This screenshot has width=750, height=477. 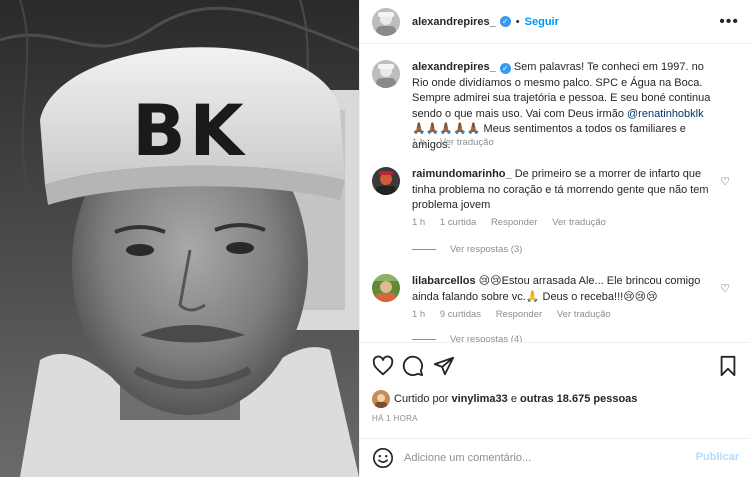 What do you see at coordinates (486, 338) in the screenshot?
I see `view-replies-label: Ver respostas (4)` at bounding box center [486, 338].